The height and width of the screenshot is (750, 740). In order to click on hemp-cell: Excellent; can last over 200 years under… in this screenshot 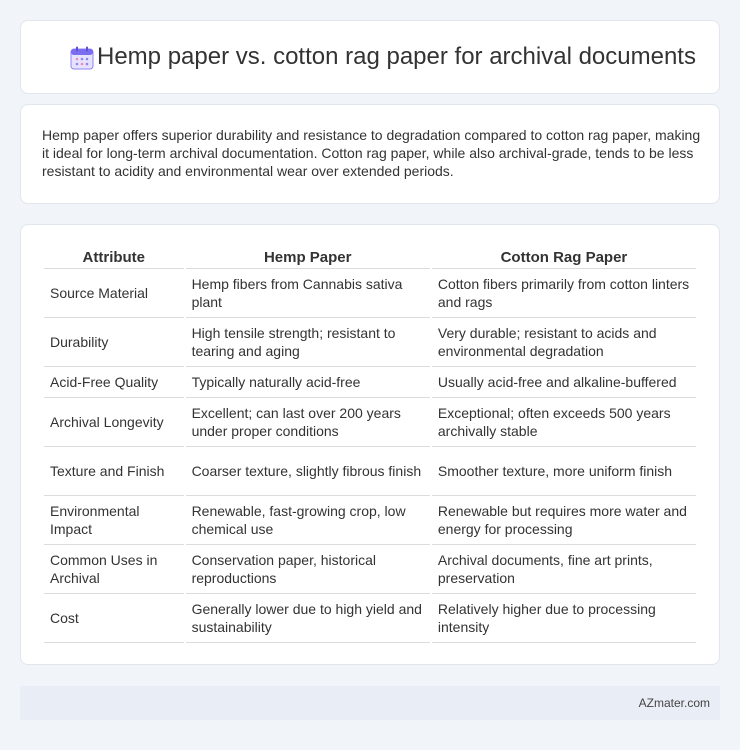, I will do `click(307, 422)`.